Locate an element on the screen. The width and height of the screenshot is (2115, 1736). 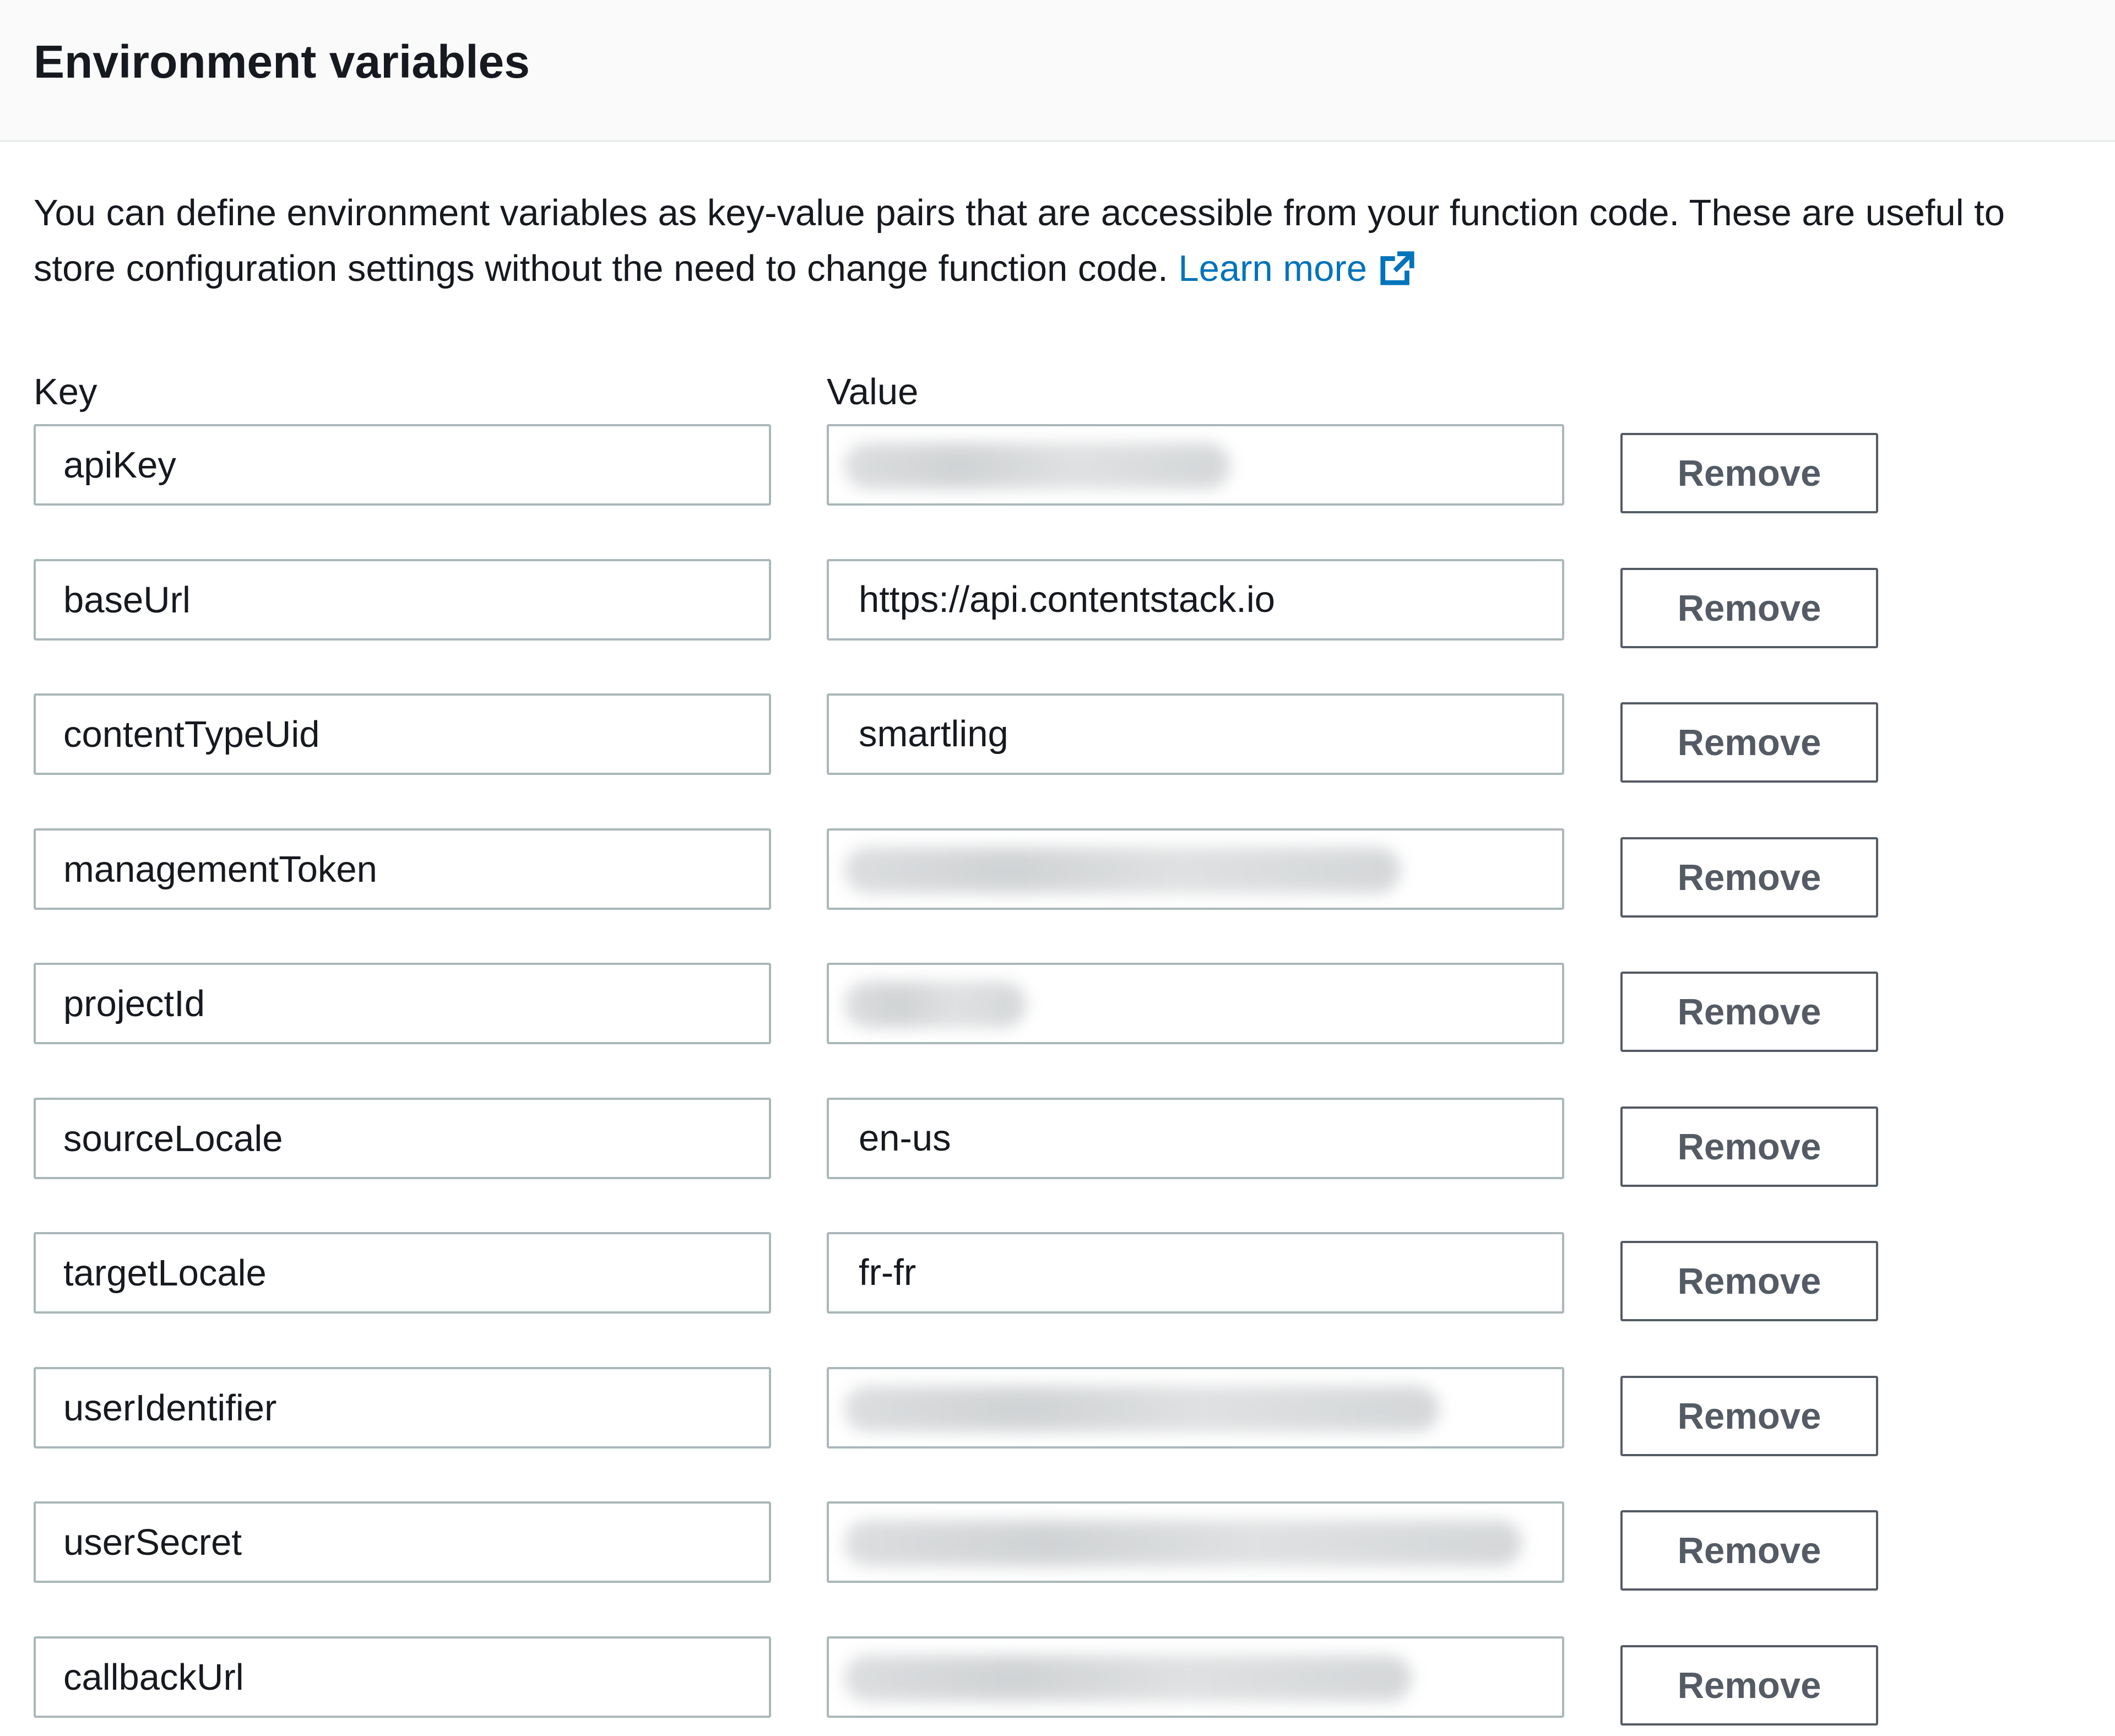
key-column-label: Key is located at coordinates (65, 392).